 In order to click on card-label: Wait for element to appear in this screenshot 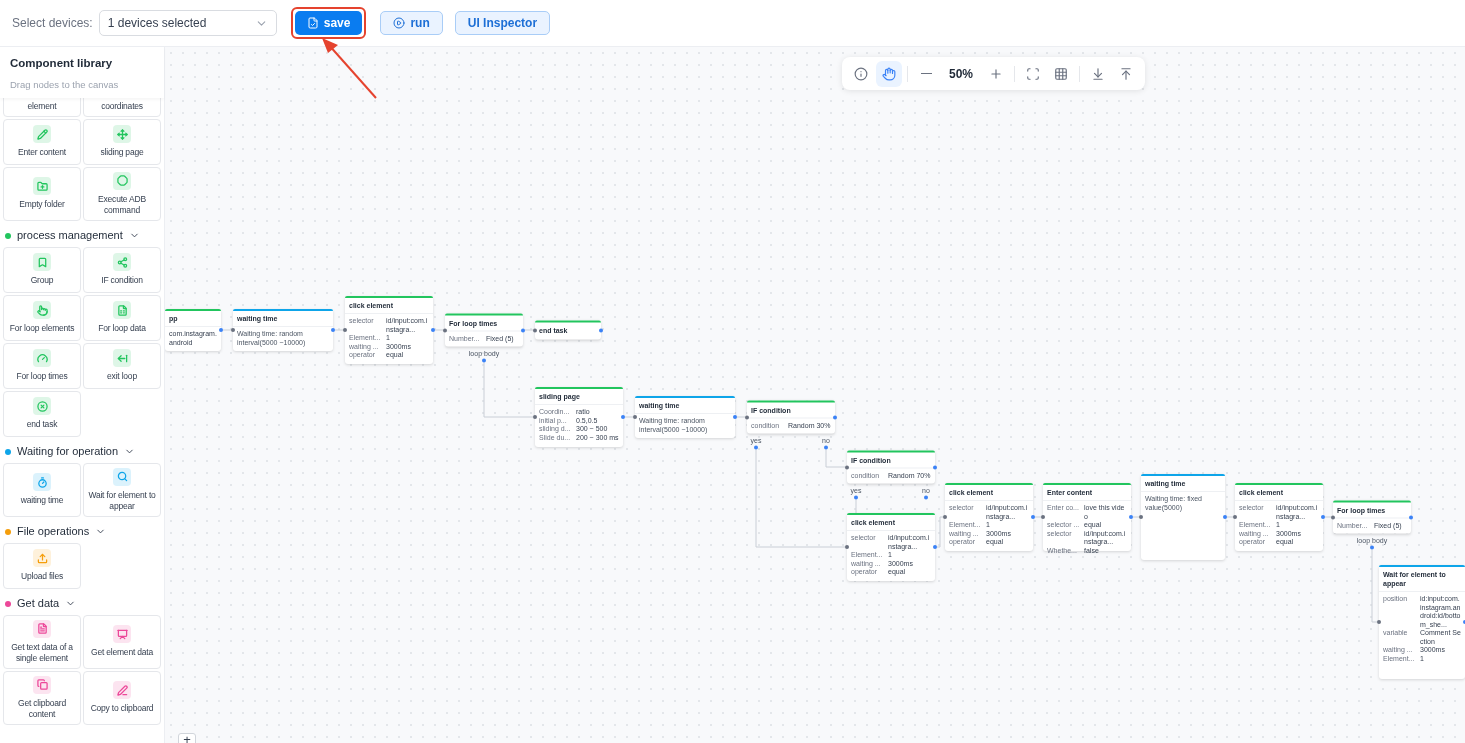, I will do `click(122, 500)`.